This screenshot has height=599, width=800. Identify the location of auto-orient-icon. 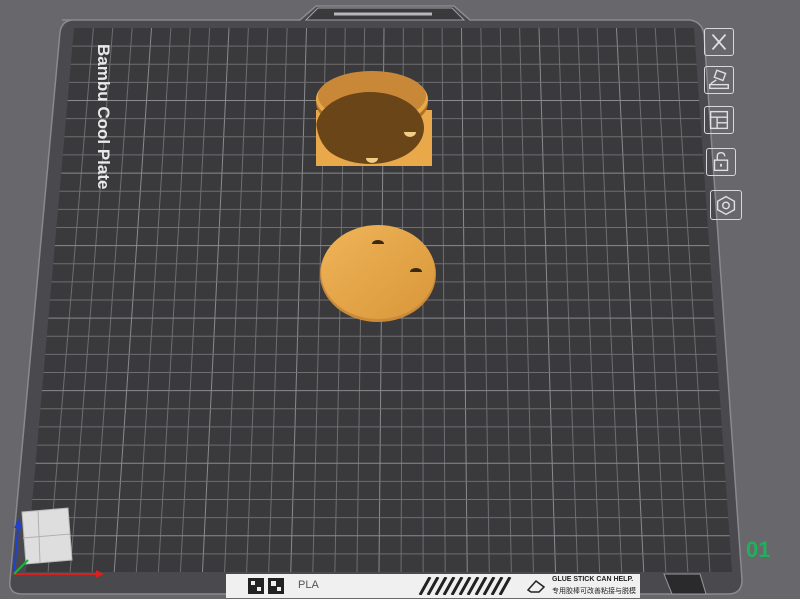
(719, 79).